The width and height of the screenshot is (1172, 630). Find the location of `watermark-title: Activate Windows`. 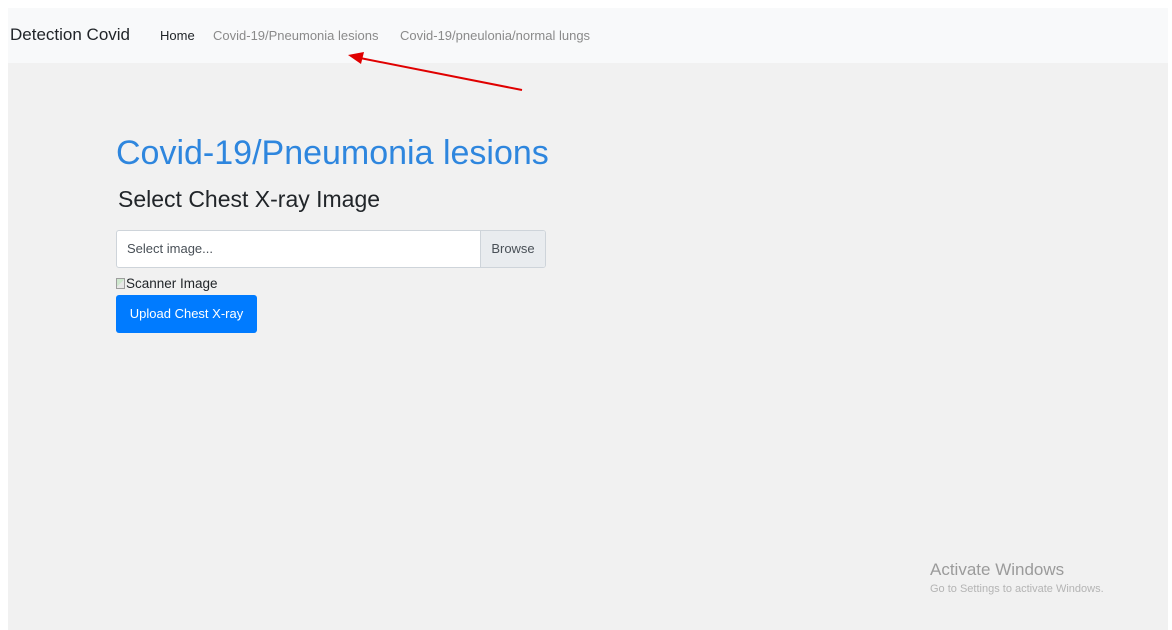

watermark-title: Activate Windows is located at coordinates (997, 569).